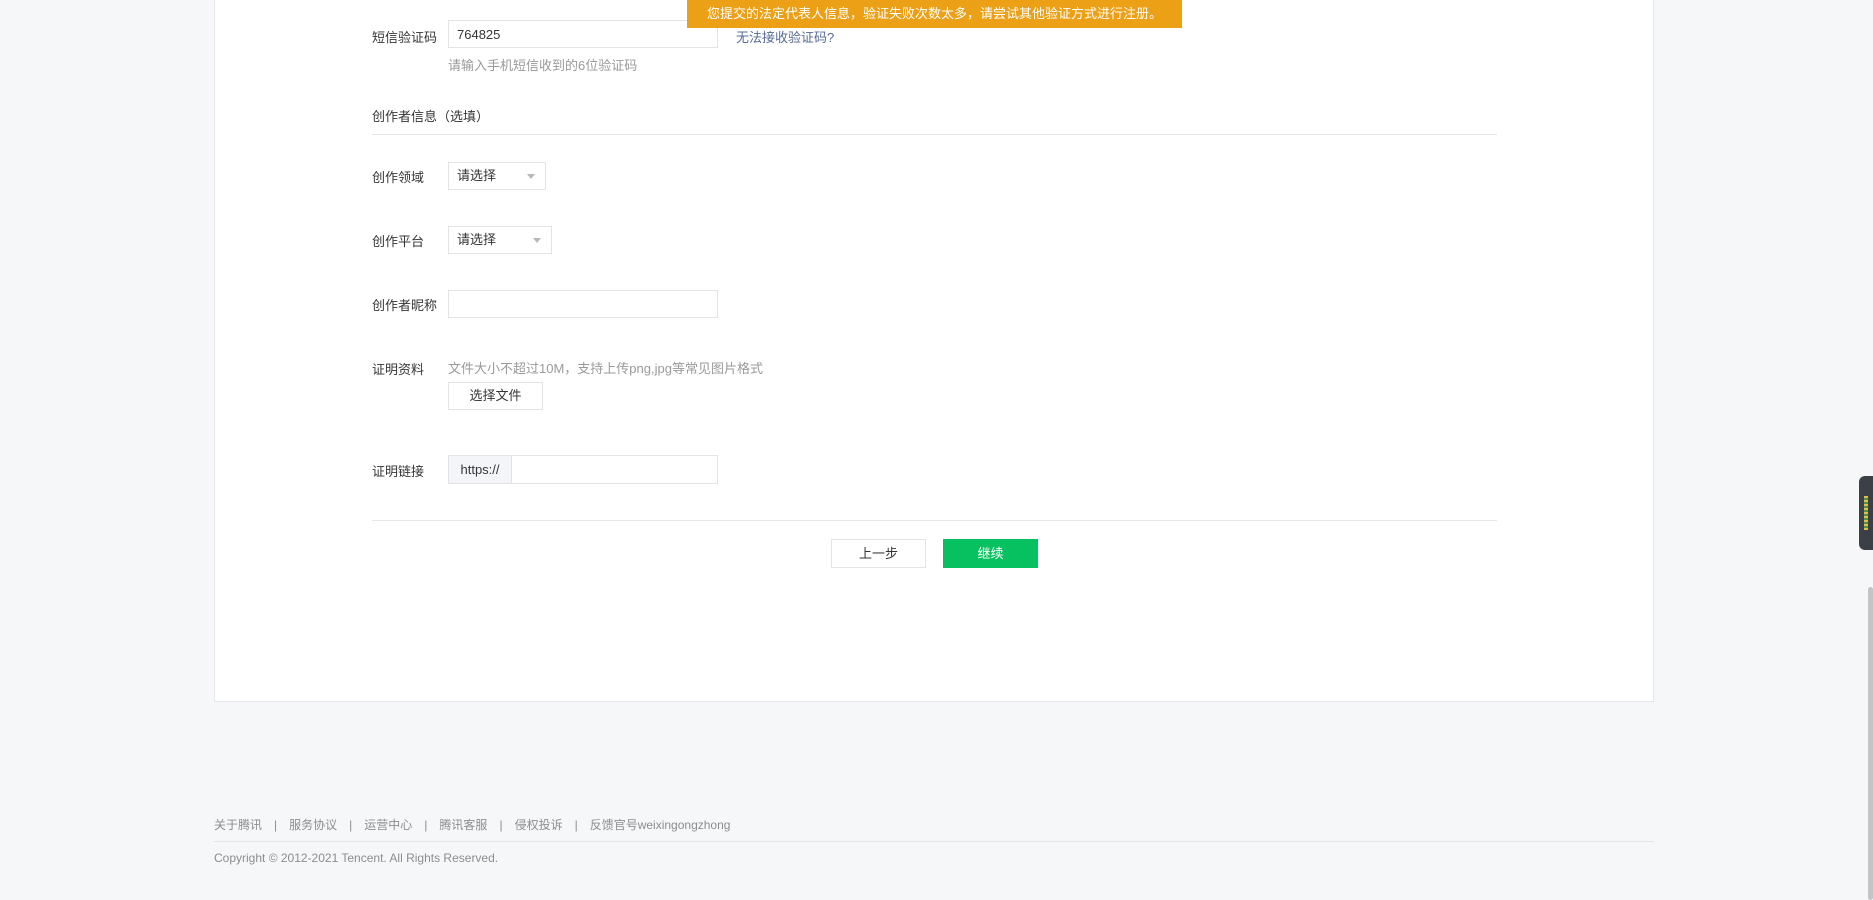 The height and width of the screenshot is (900, 1873). Describe the element at coordinates (934, 841) in the screenshot. I see `footer-divider` at that location.